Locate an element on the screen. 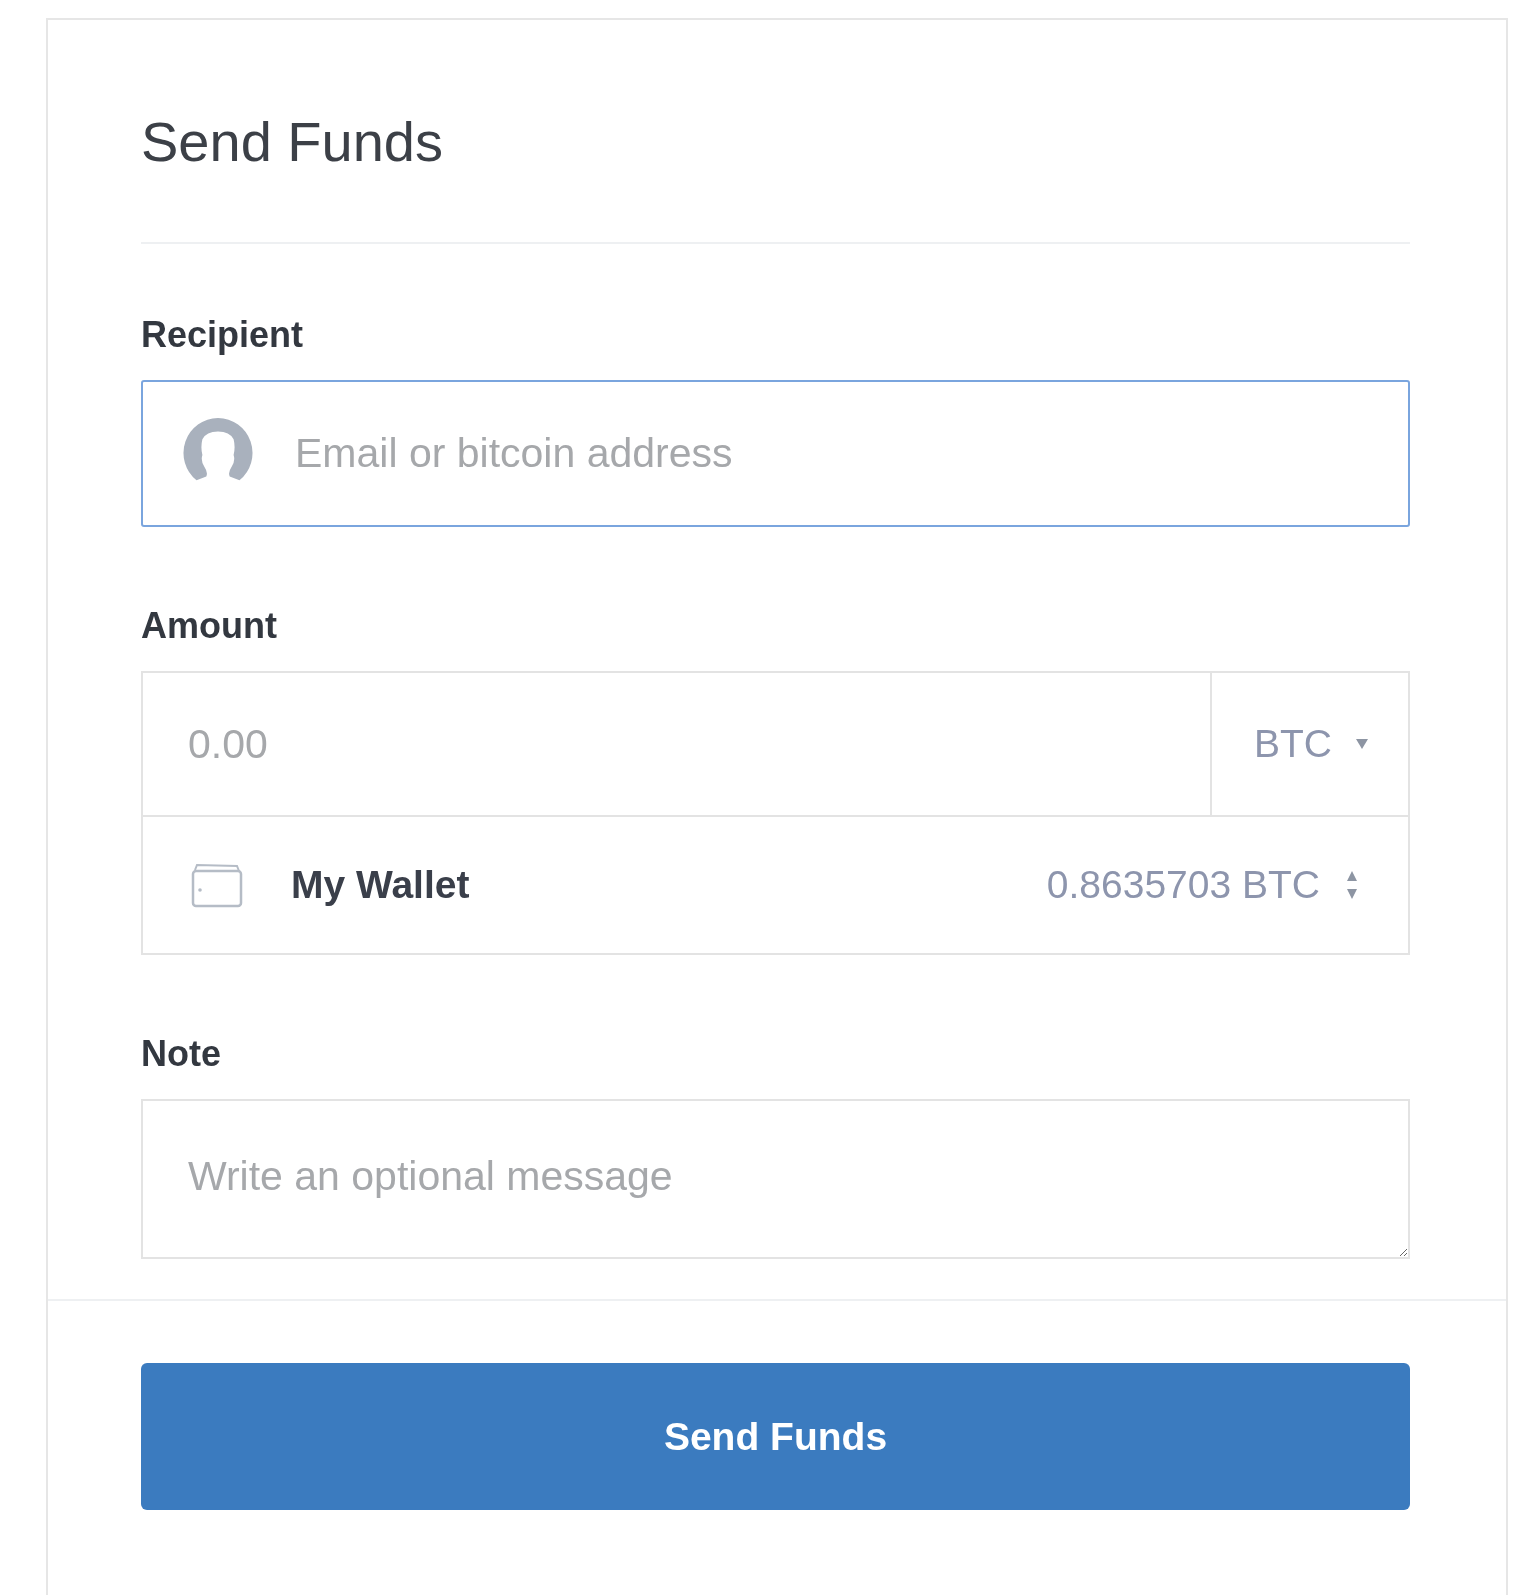 The image size is (1526, 1595). note-field: Write an optional message is located at coordinates (775, 1179).